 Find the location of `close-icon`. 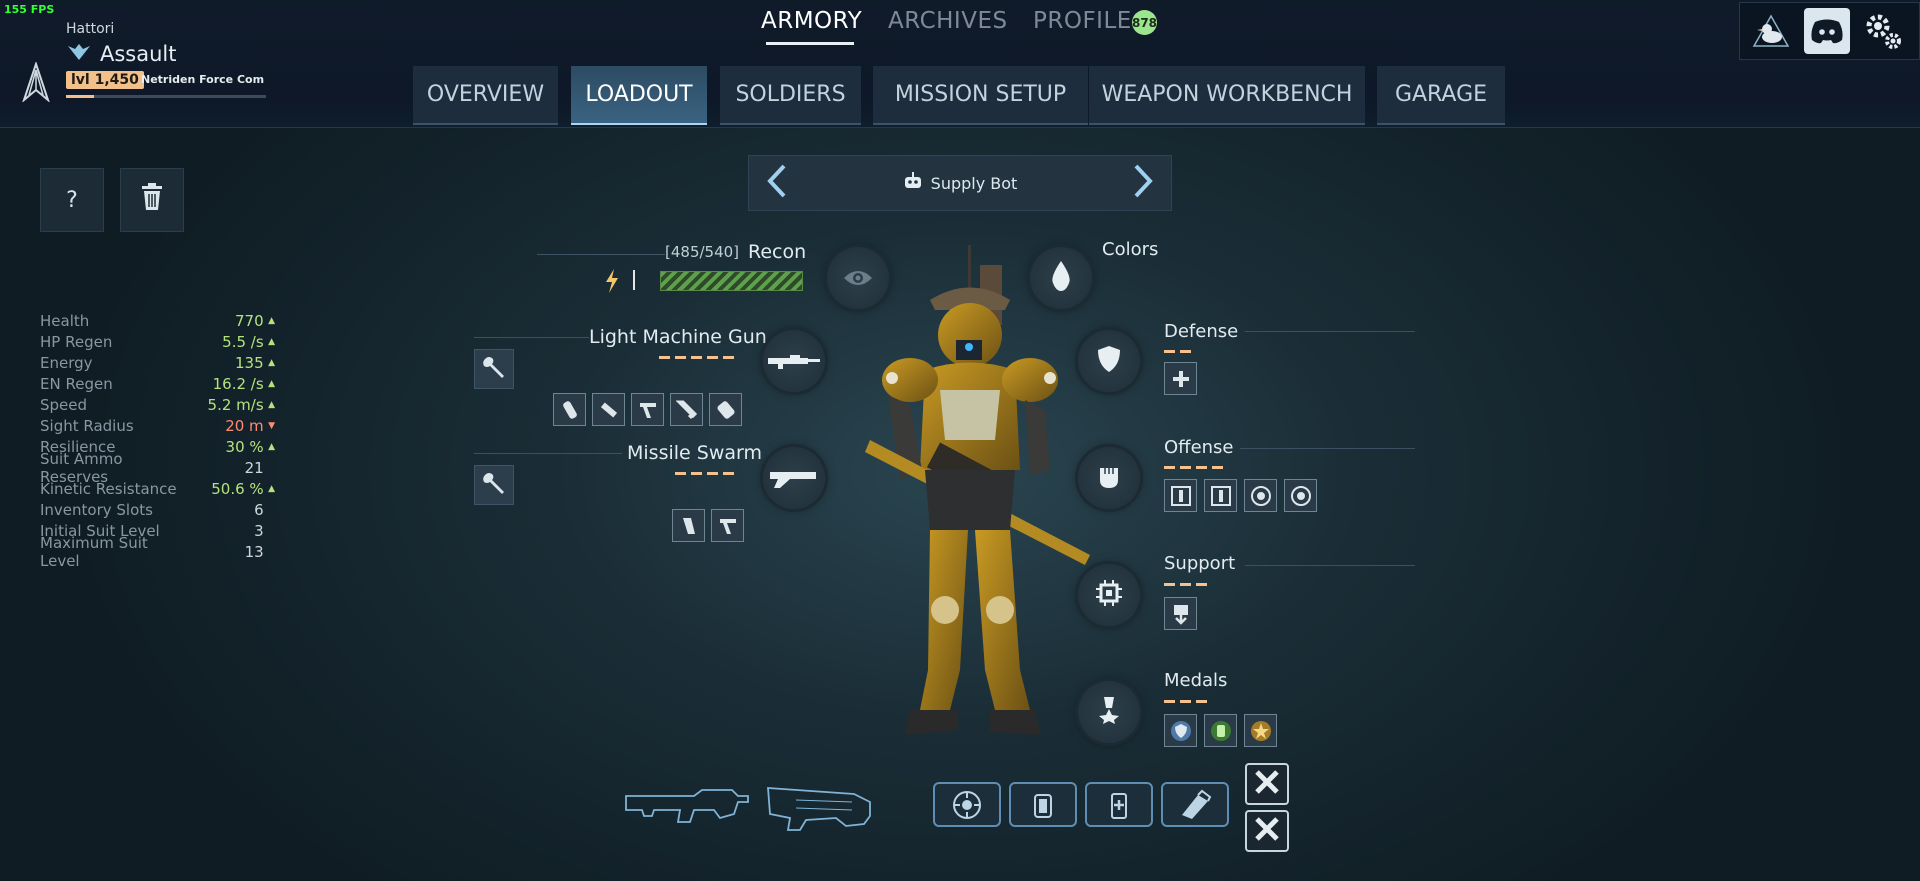

close-icon is located at coordinates (1267, 831).